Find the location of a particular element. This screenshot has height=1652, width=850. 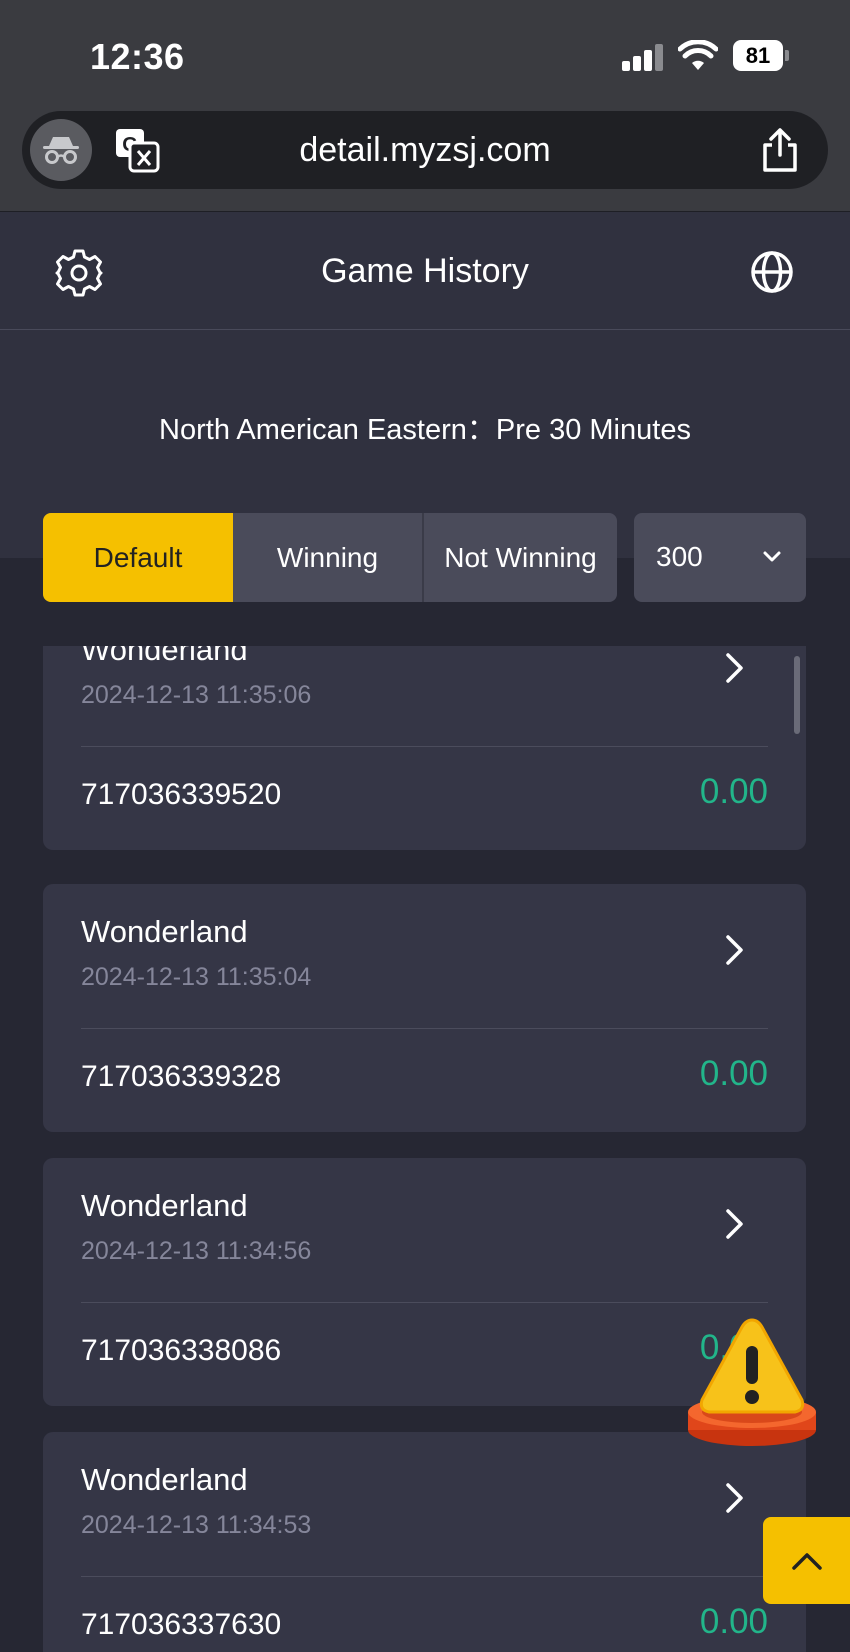

cellular-signal-icon is located at coordinates (643, 57).